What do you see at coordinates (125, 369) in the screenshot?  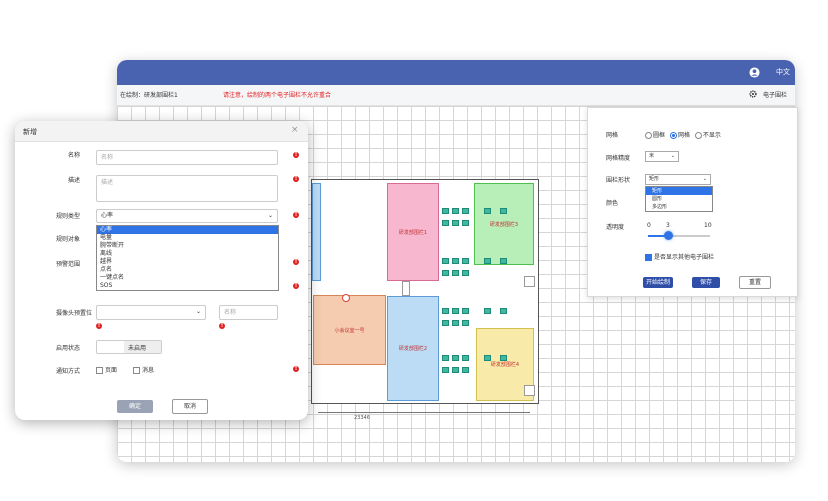 I see `notify-options: 页面 消息` at bounding box center [125, 369].